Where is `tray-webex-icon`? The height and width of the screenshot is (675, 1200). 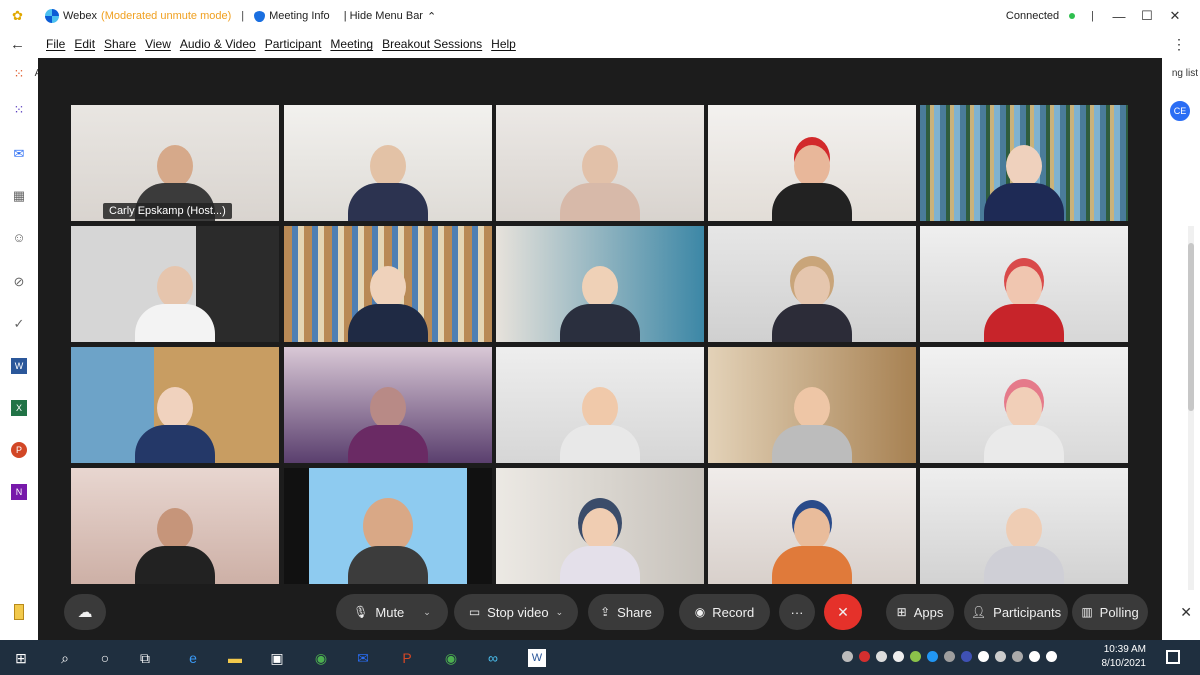
tray-webex-icon is located at coordinates (932, 656).